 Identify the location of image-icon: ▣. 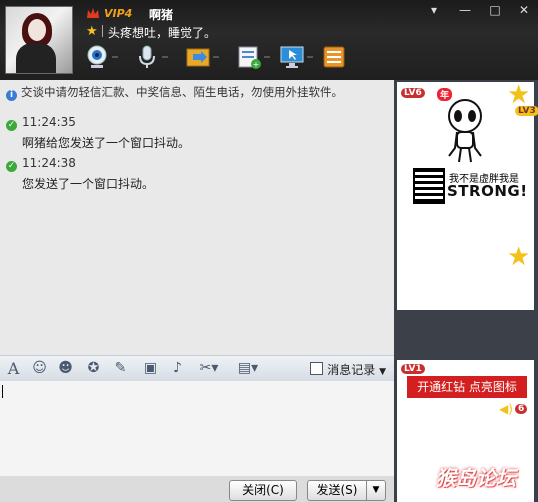
(150, 368).